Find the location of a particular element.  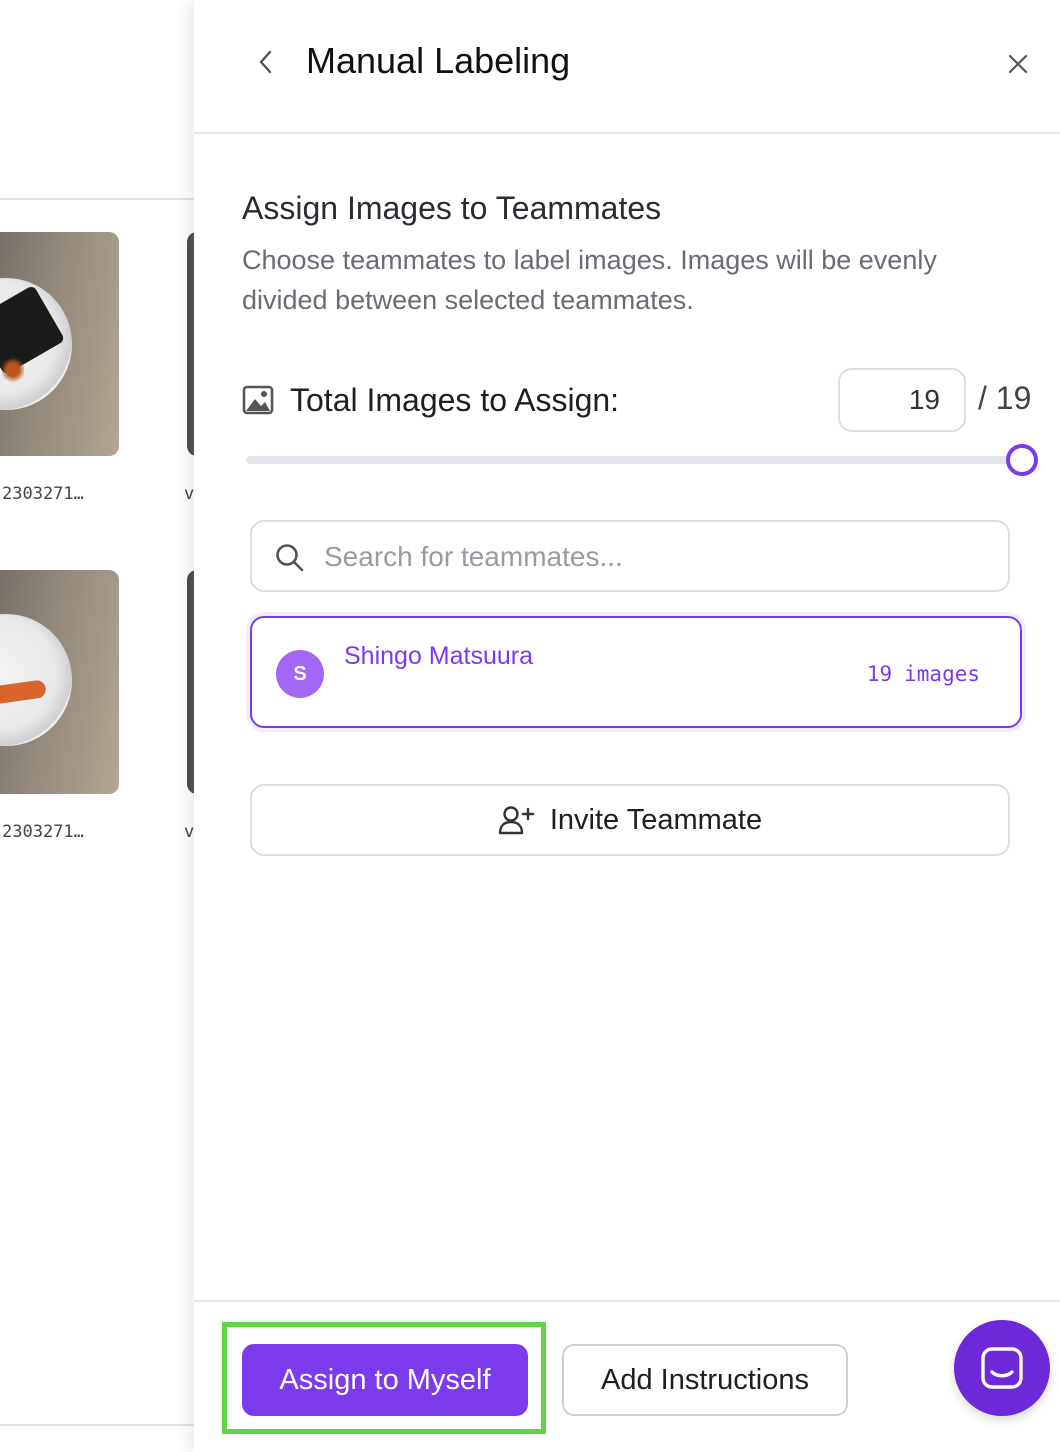

assign-to-myself-button: Assign to Myself is located at coordinates (385, 1380).